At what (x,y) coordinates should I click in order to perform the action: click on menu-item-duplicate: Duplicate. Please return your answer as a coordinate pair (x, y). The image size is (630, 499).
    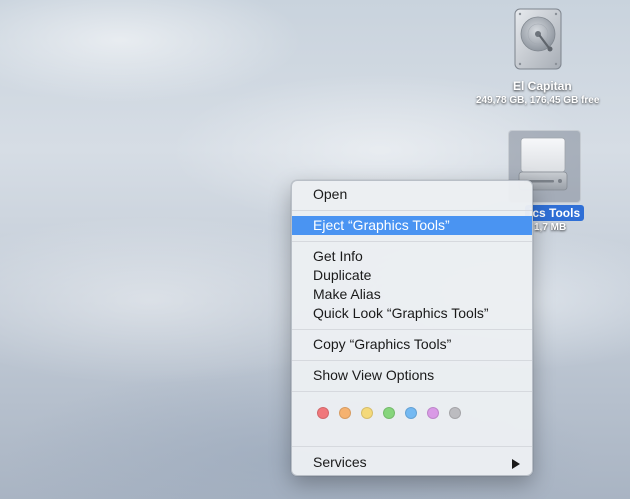
    Looking at the image, I should click on (412, 275).